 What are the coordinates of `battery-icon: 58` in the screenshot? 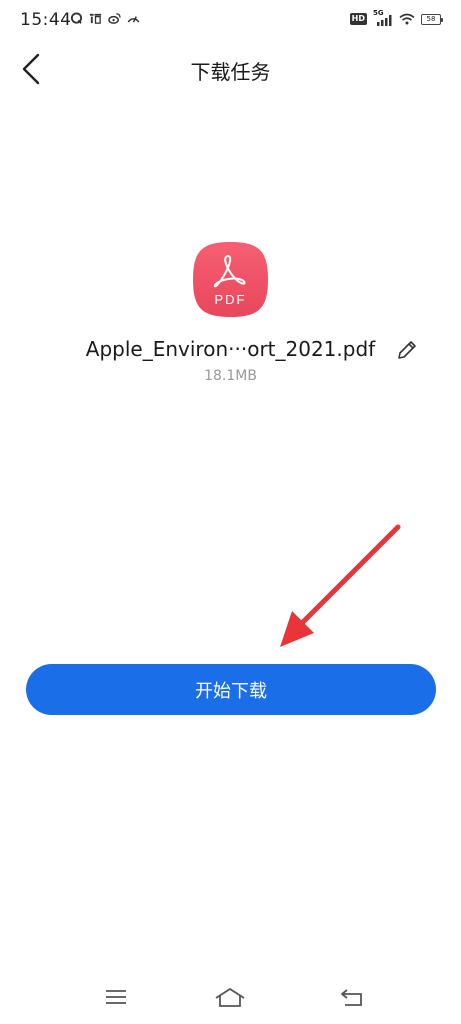 It's located at (432, 19).